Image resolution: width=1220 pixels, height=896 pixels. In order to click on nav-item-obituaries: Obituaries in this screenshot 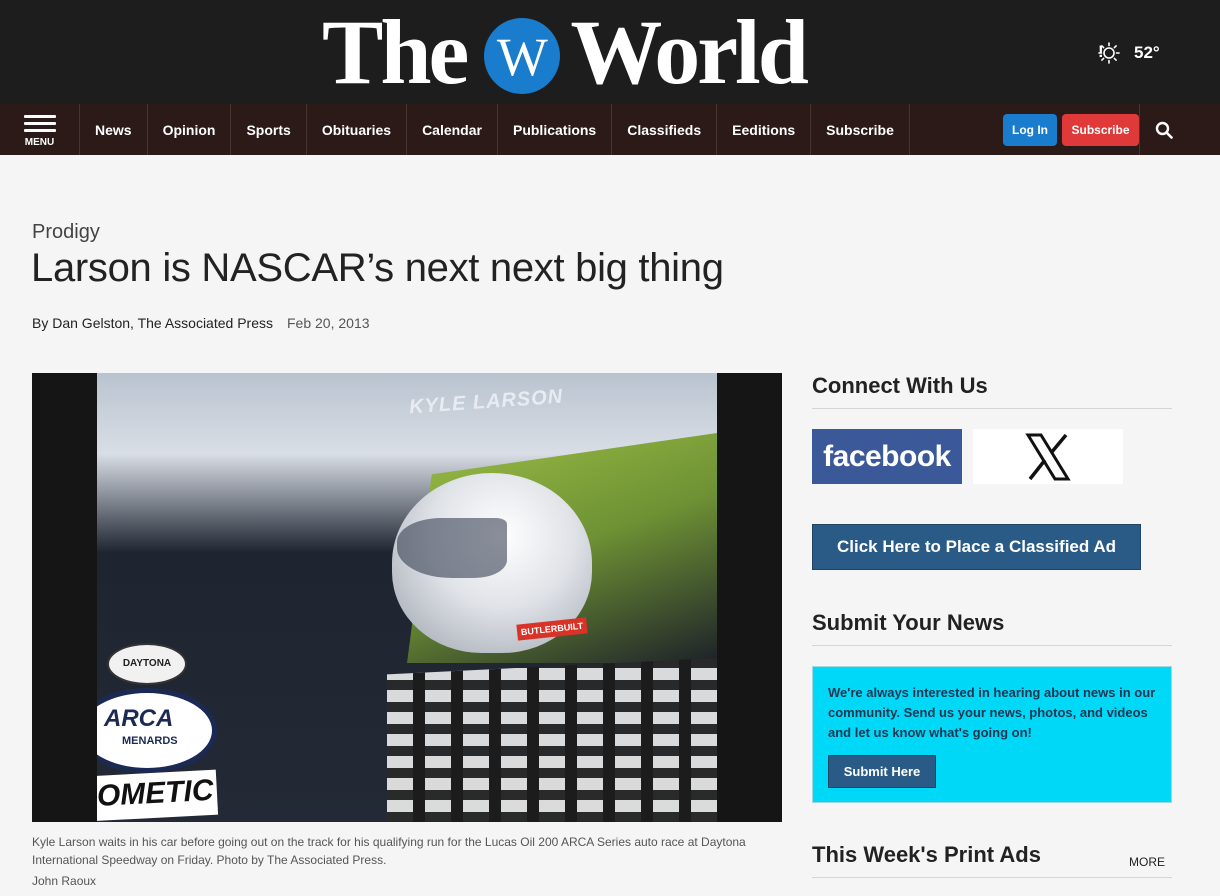, I will do `click(357, 129)`.